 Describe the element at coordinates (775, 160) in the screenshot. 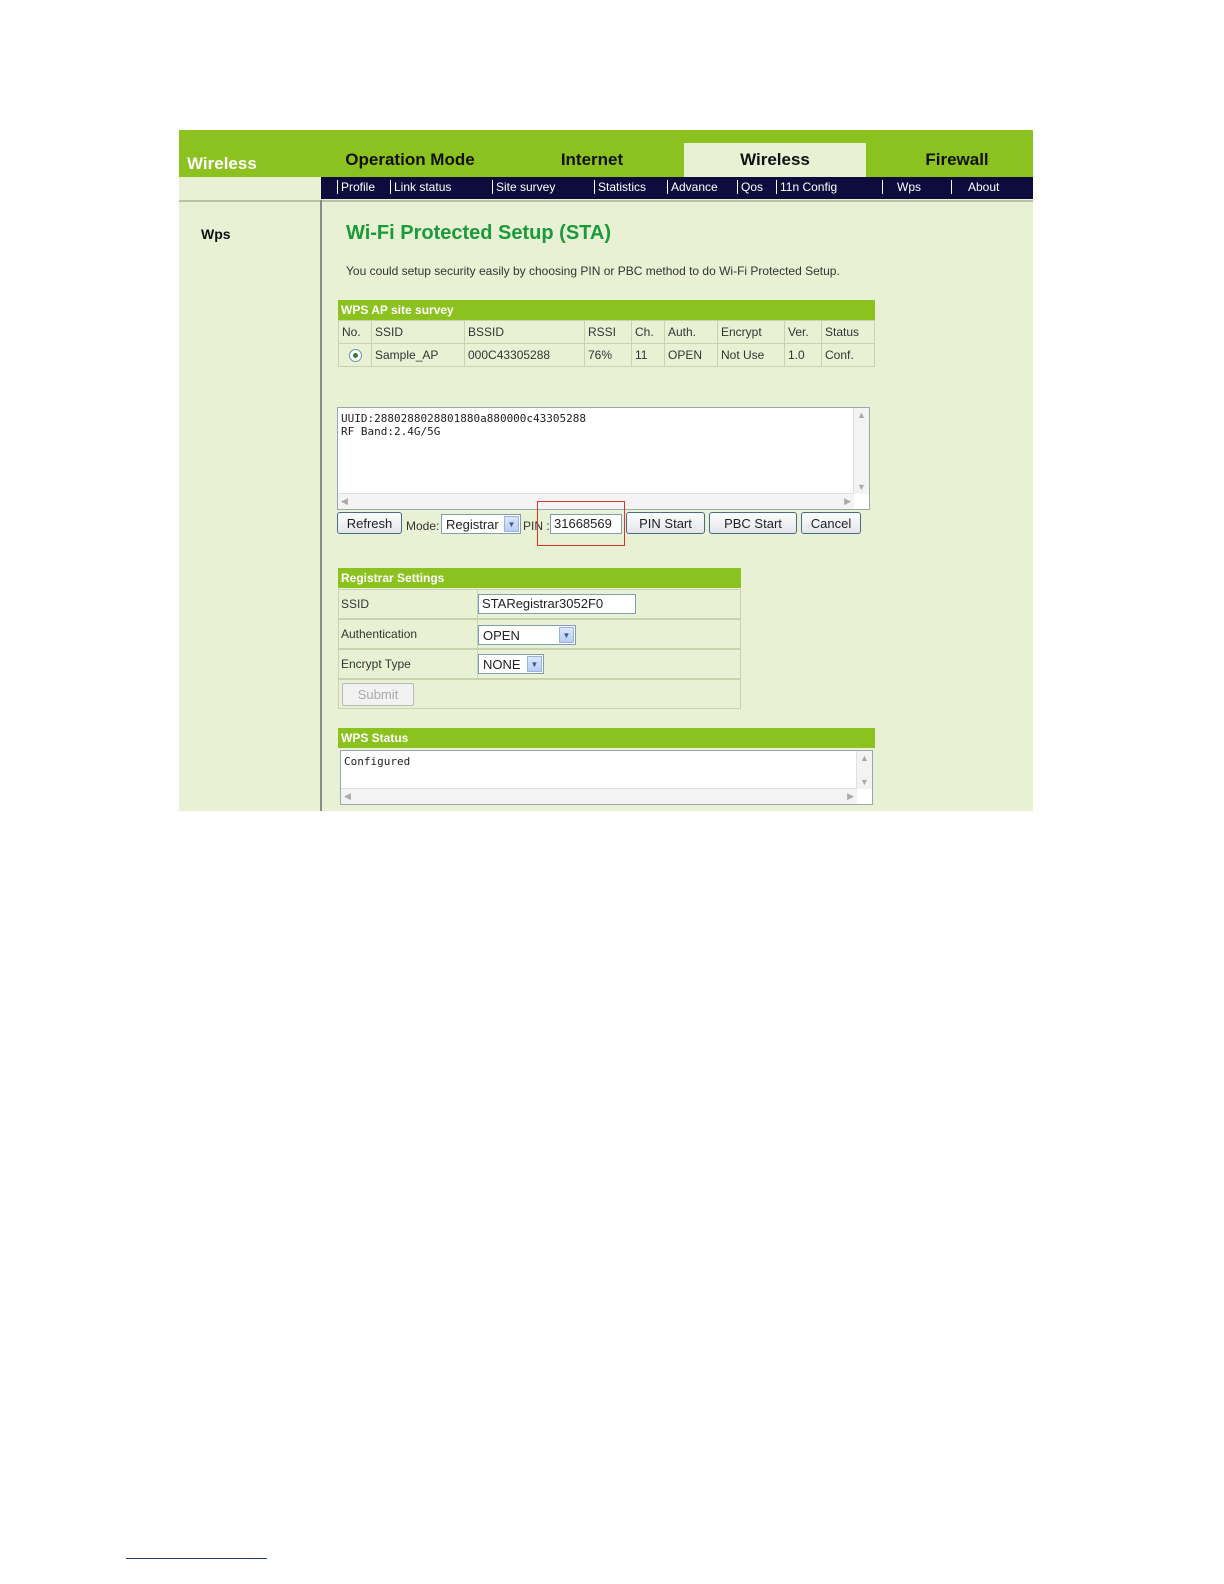

I see `tab-wireless: Wireless` at that location.